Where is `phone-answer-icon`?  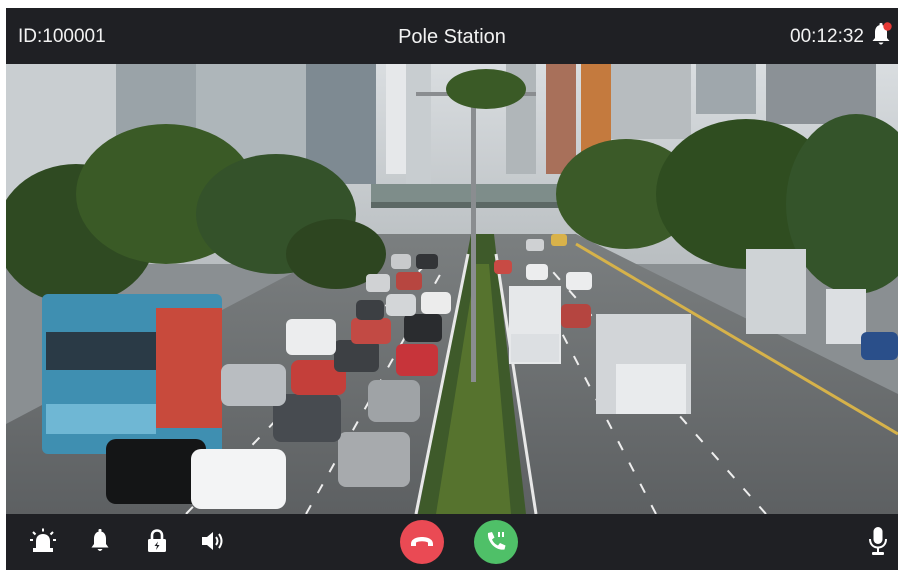
phone-answer-icon is located at coordinates (496, 541).